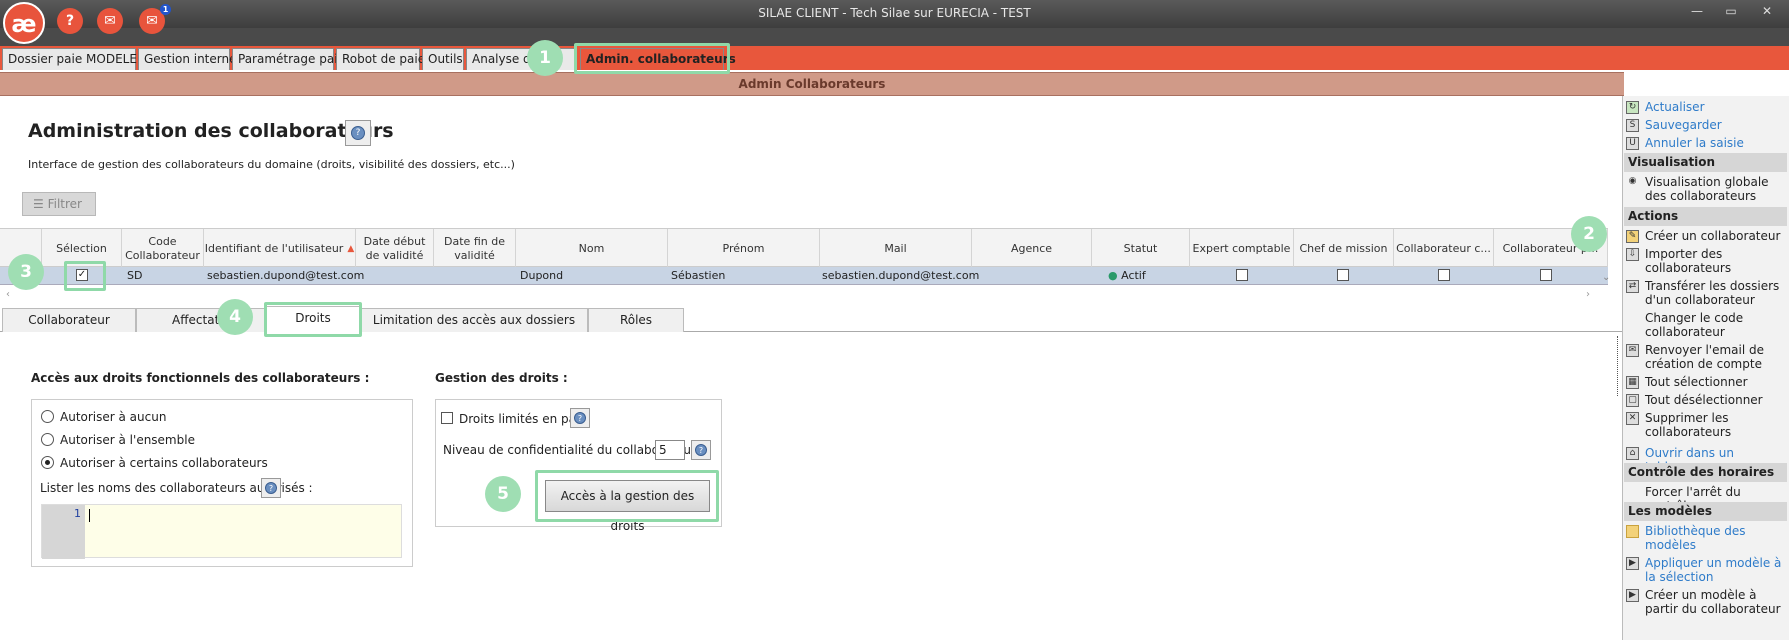  What do you see at coordinates (89, 515) in the screenshot?
I see `editor-caret` at bounding box center [89, 515].